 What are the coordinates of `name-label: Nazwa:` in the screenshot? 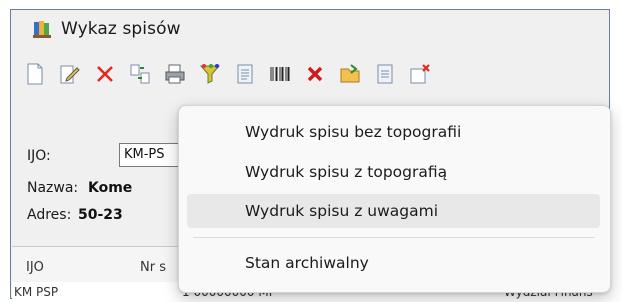 It's located at (53, 188).